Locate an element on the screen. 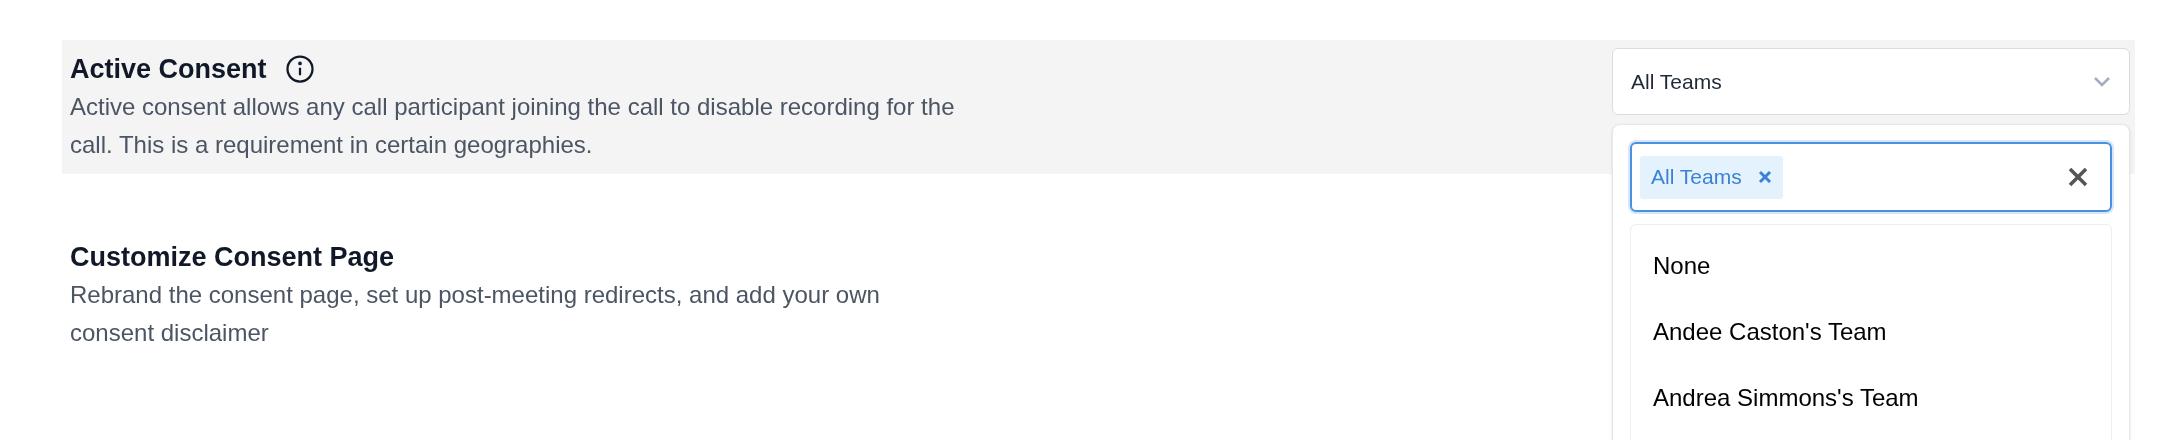 The width and height of the screenshot is (2164, 440). section-title: Customize Consent Page is located at coordinates (232, 257).